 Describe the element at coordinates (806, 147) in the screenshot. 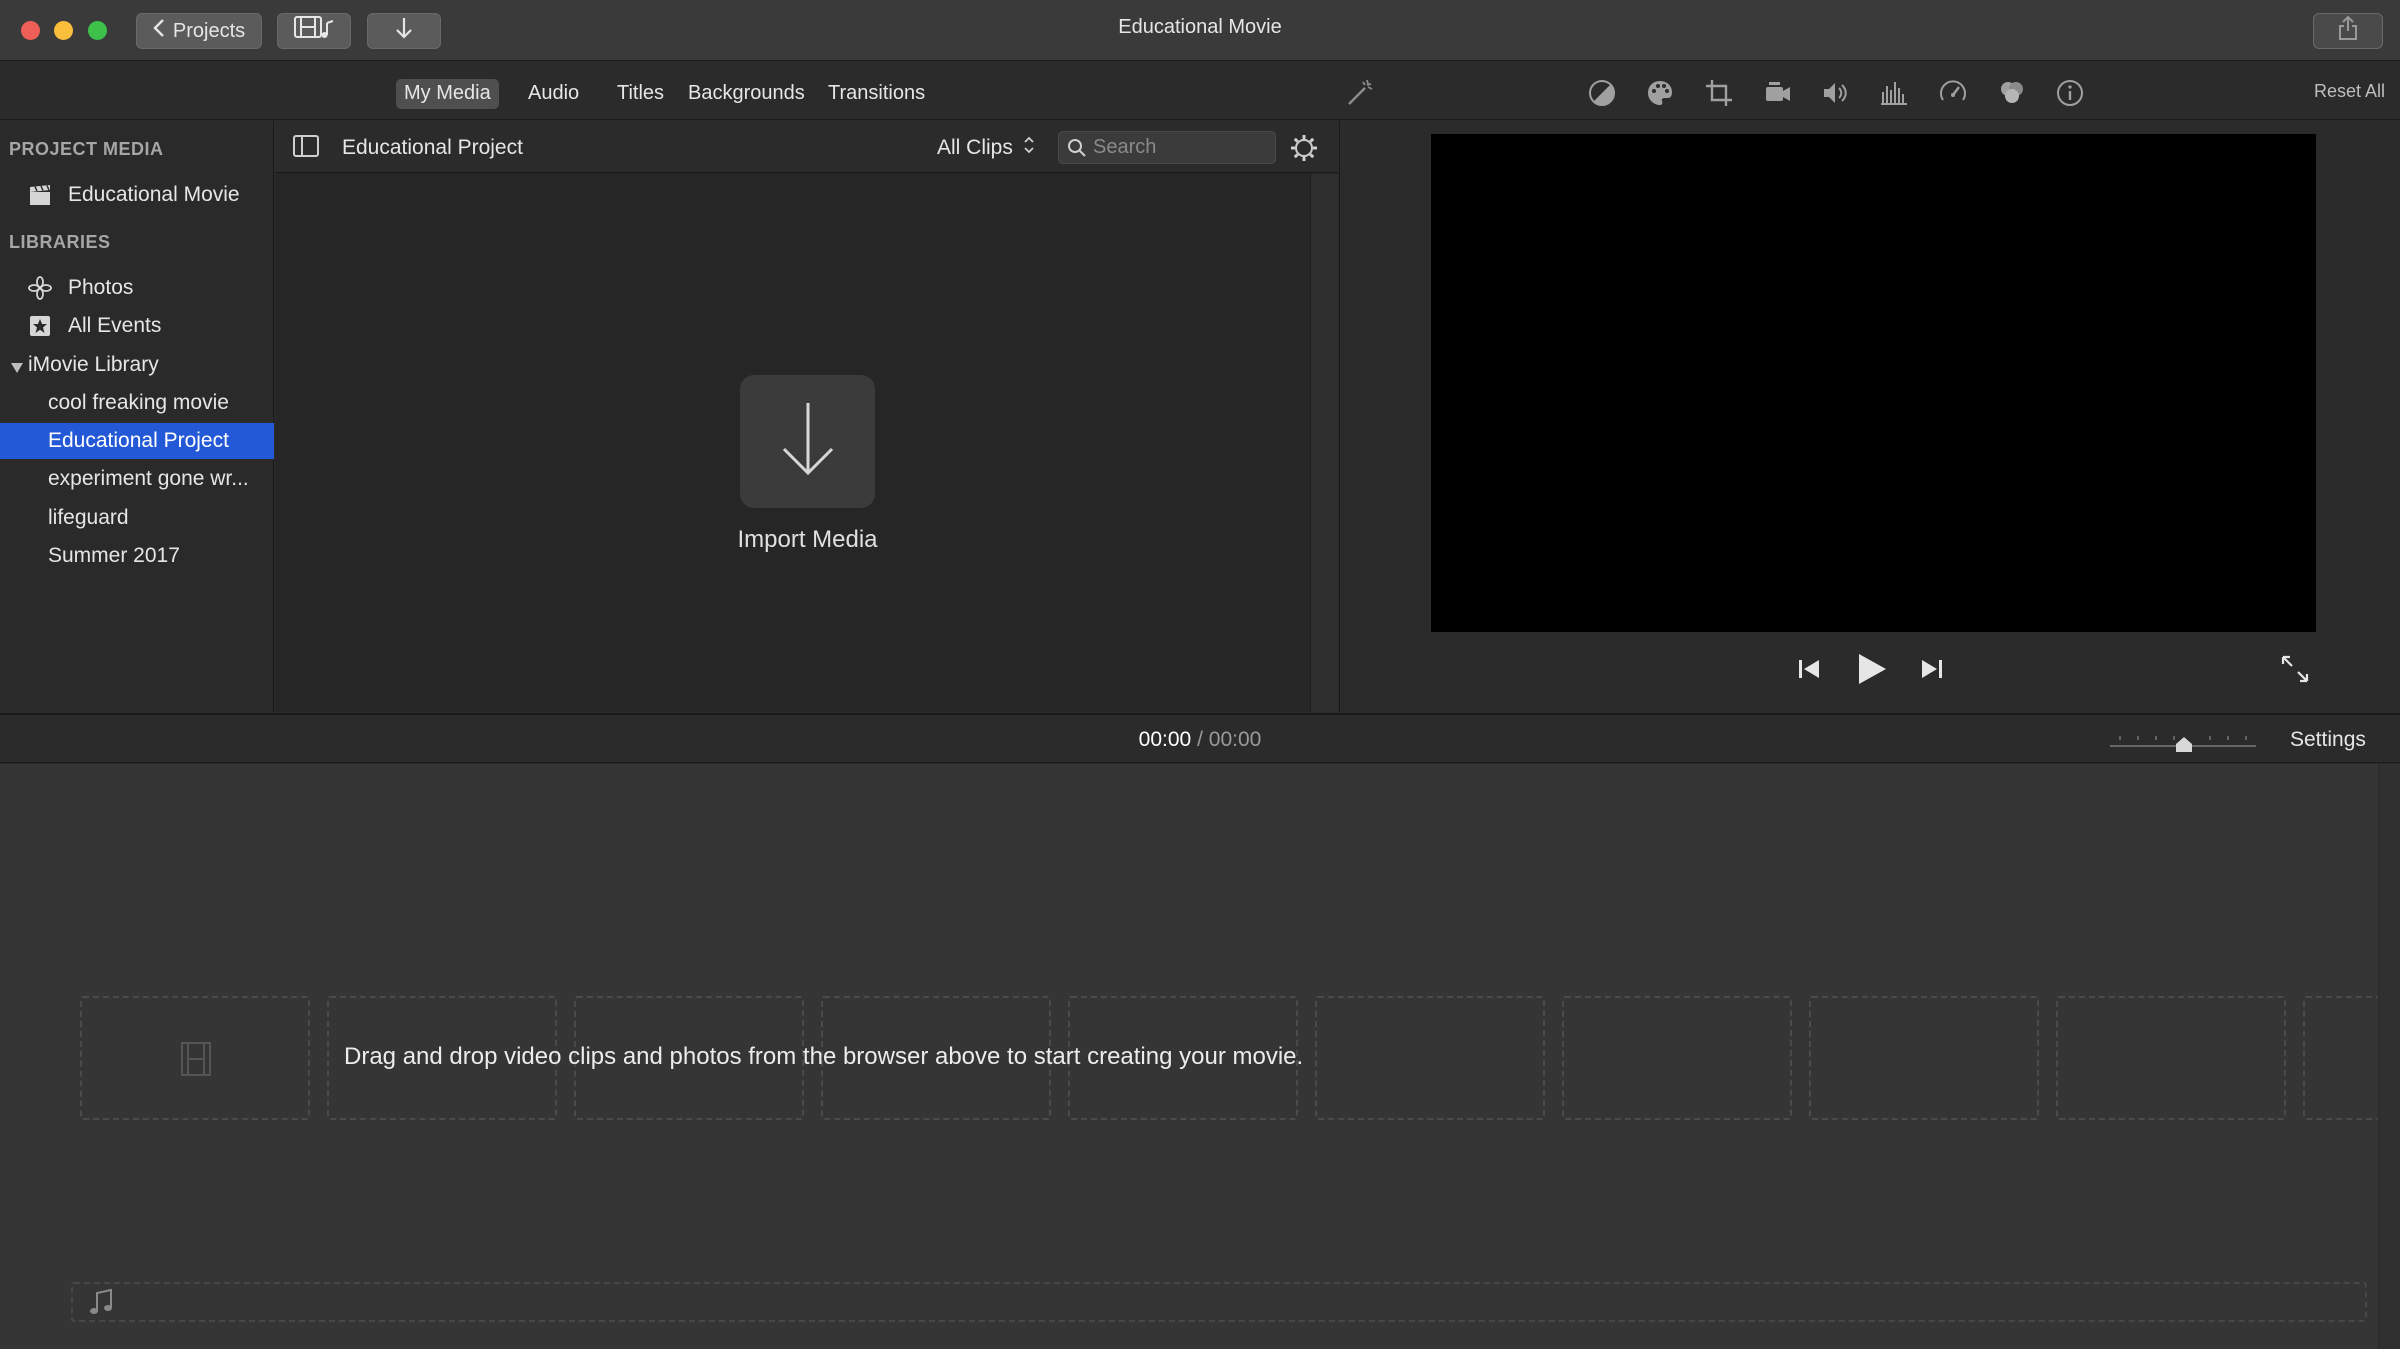

I see `browser-header: Educational Project All Clips` at that location.